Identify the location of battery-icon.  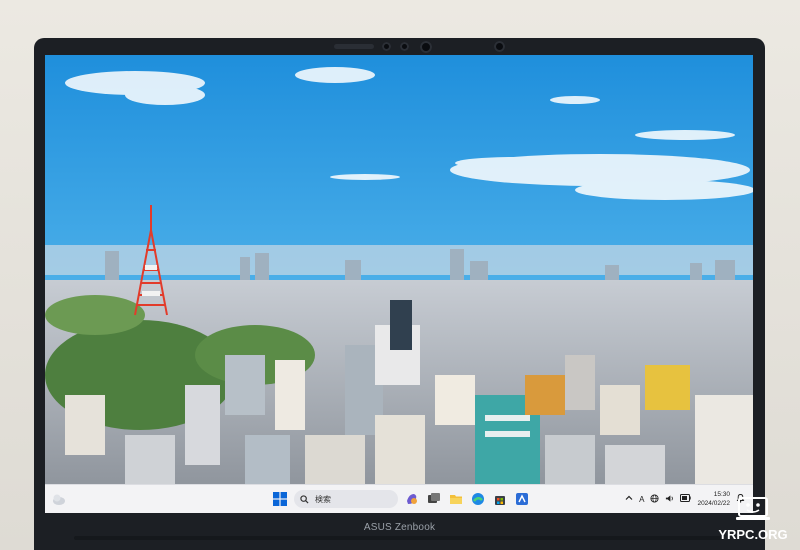
(686, 499).